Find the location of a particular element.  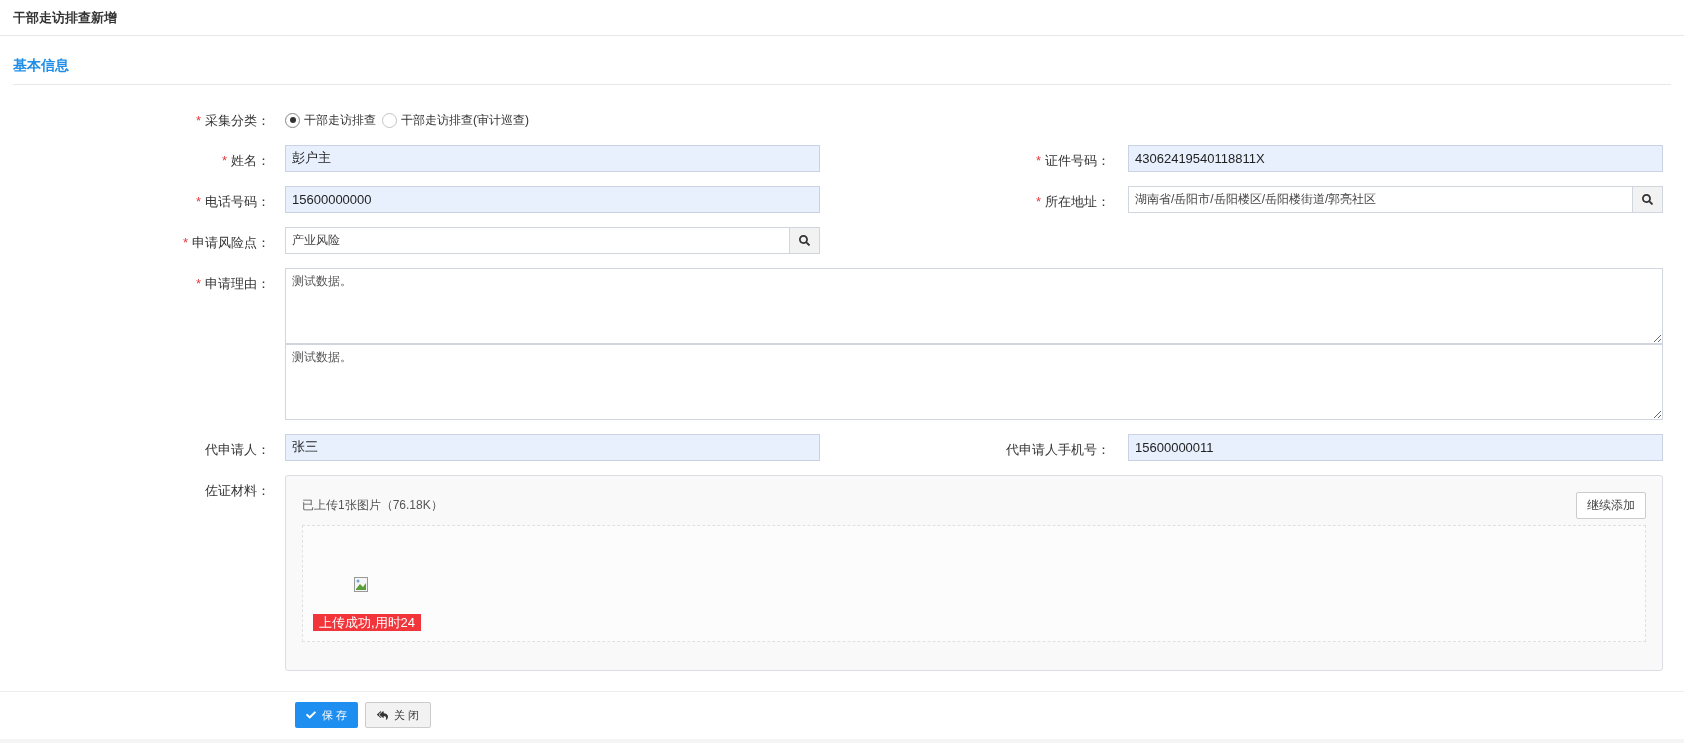

page-title: 干部走访排查新增 is located at coordinates (65, 17).